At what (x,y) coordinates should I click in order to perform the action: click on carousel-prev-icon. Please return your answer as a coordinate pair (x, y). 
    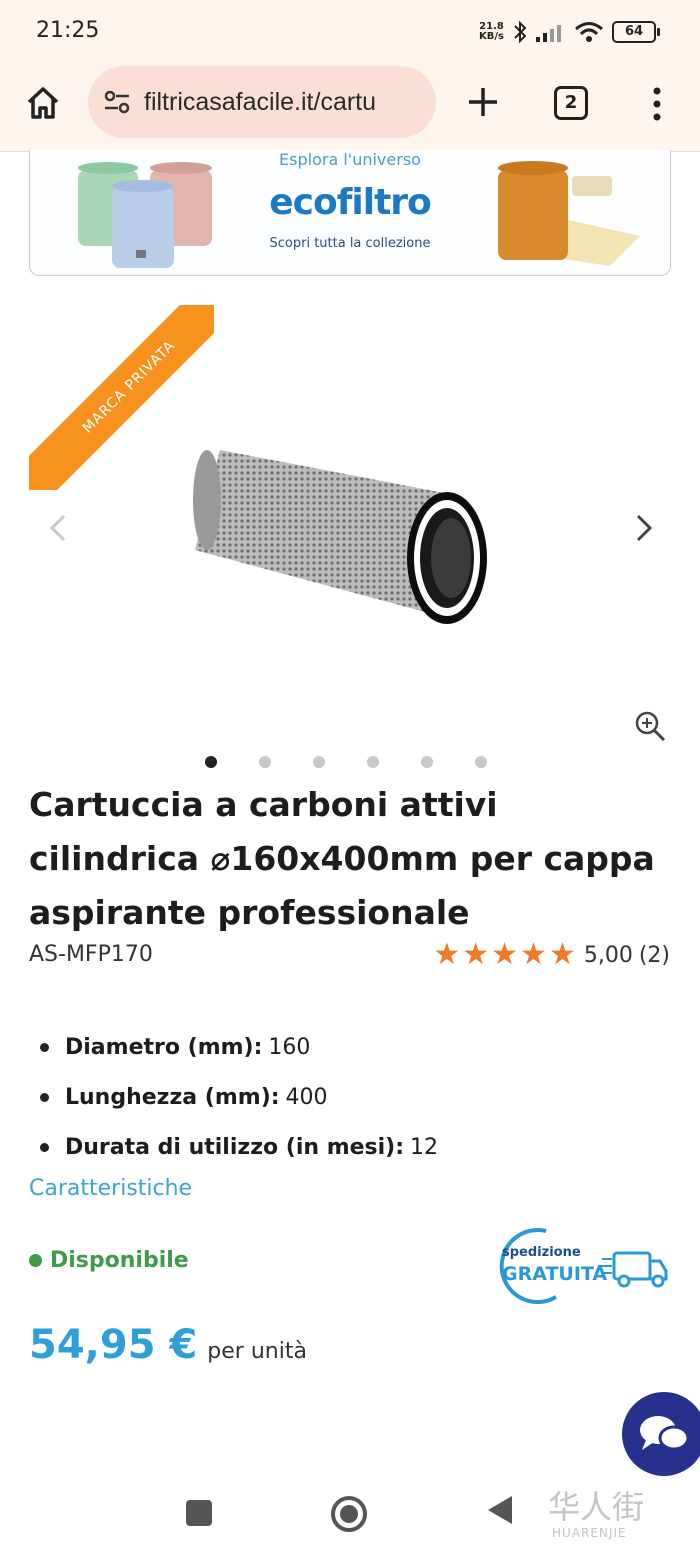
    Looking at the image, I should click on (58, 528).